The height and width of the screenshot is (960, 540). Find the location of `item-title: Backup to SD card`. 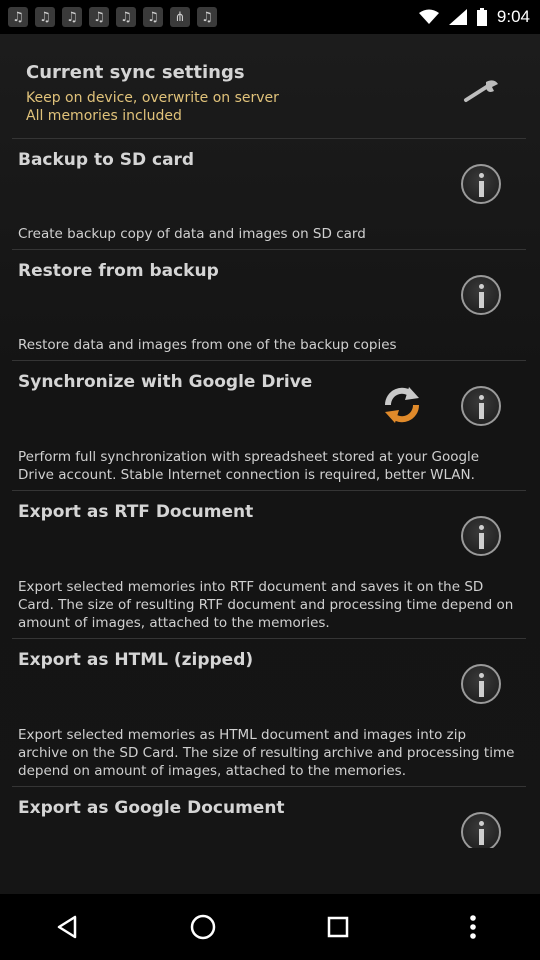

item-title: Backup to SD card is located at coordinates (106, 160).